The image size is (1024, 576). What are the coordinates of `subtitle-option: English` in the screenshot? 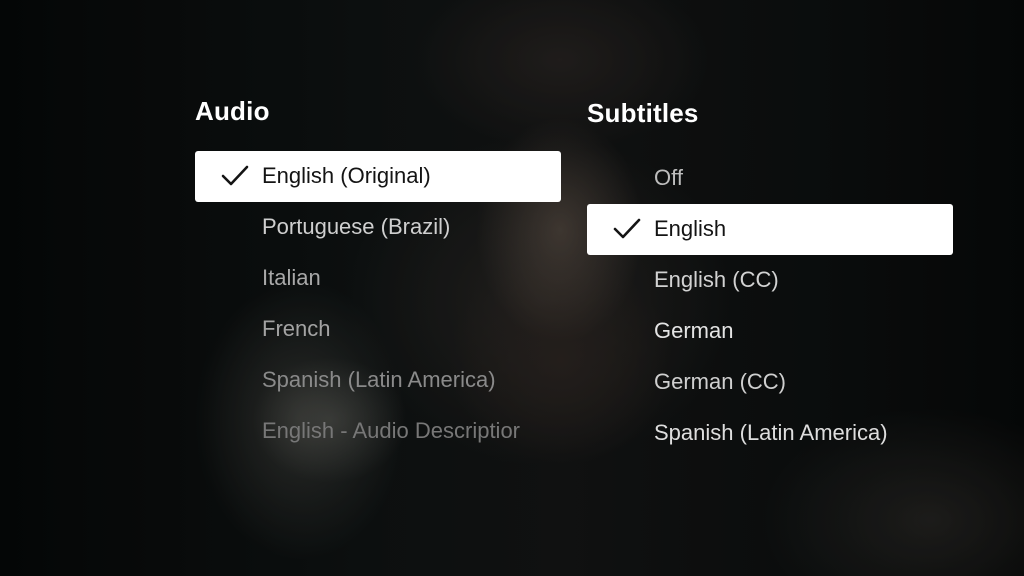 It's located at (770, 229).